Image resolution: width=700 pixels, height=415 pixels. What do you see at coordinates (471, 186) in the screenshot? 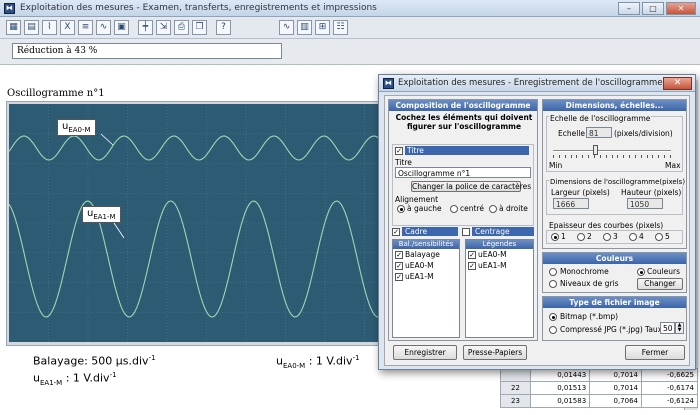
I see `change-font-button: Changer la police de caractères` at bounding box center [471, 186].